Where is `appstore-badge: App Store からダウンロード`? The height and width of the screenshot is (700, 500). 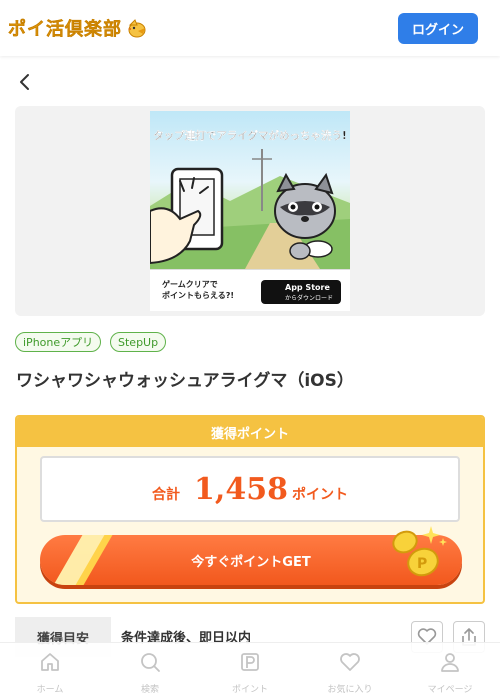
appstore-badge: App Store からダウンロード is located at coordinates (301, 292).